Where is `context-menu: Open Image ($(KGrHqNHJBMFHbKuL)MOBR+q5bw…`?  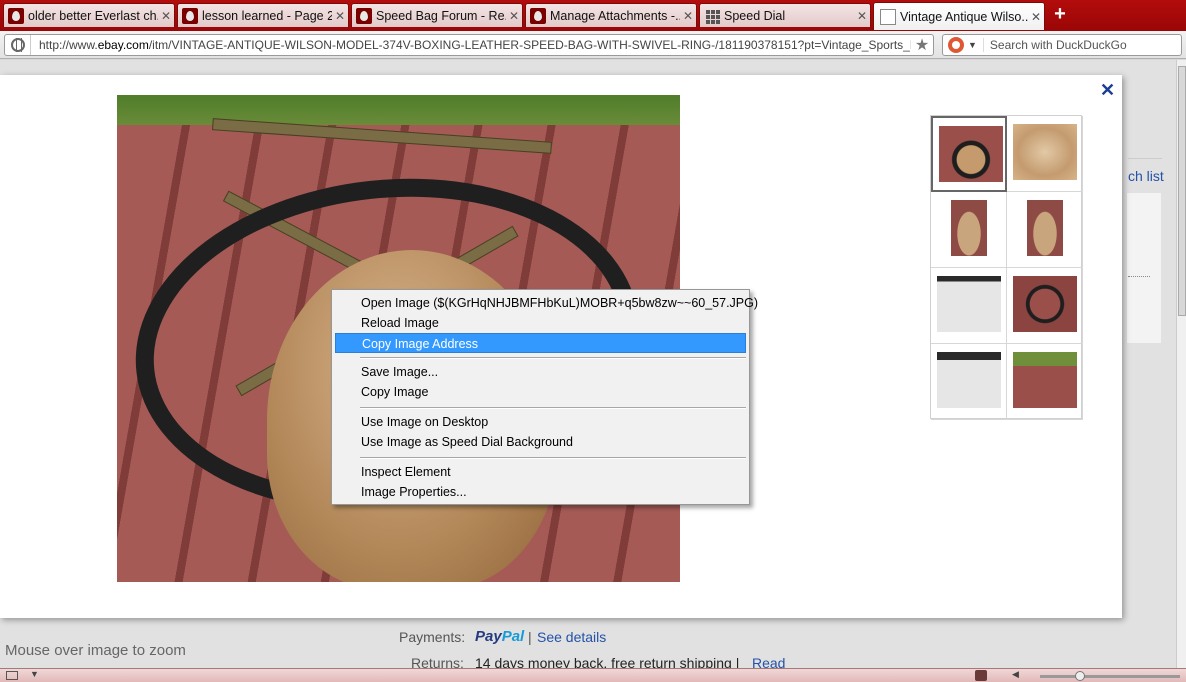 context-menu: Open Image ($(KGrHqNHJBMFHbKuL)MOBR+q5bw… is located at coordinates (544, 397).